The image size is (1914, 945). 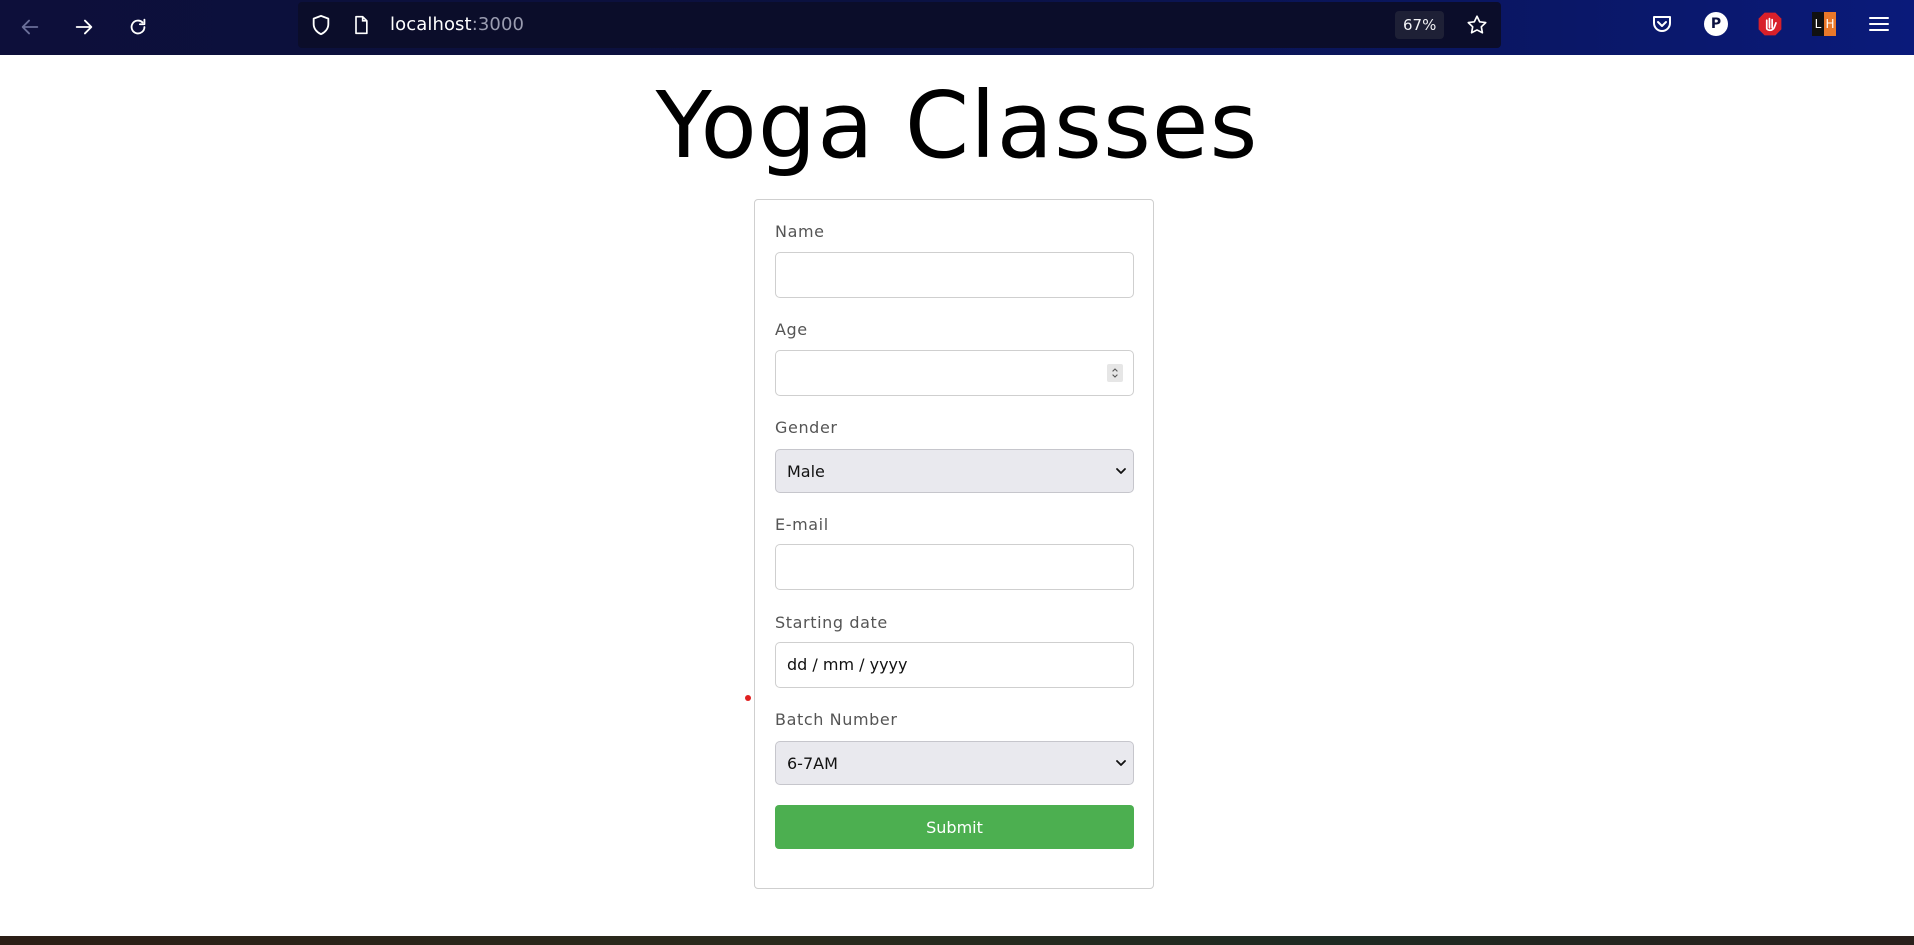 I want to click on batch-value: 6-7AM, so click(x=812, y=763).